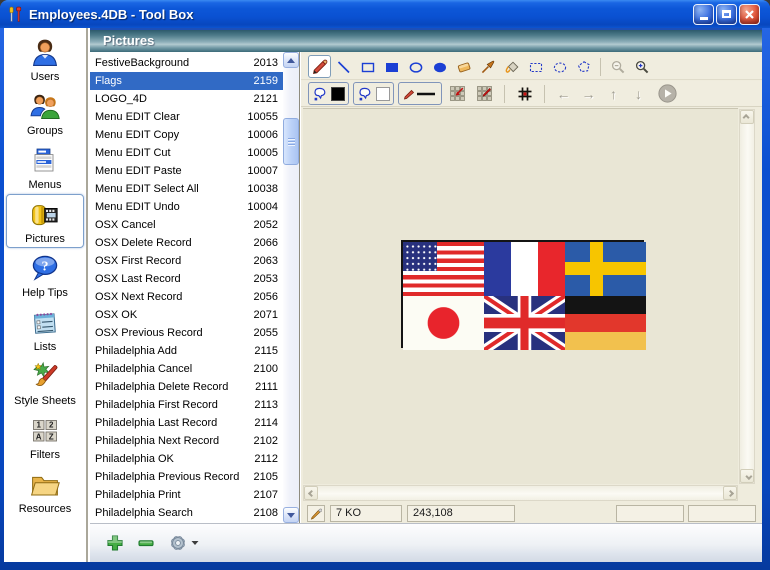  What do you see at coordinates (45, 184) in the screenshot?
I see `sidebar-item-label: Menus` at bounding box center [45, 184].